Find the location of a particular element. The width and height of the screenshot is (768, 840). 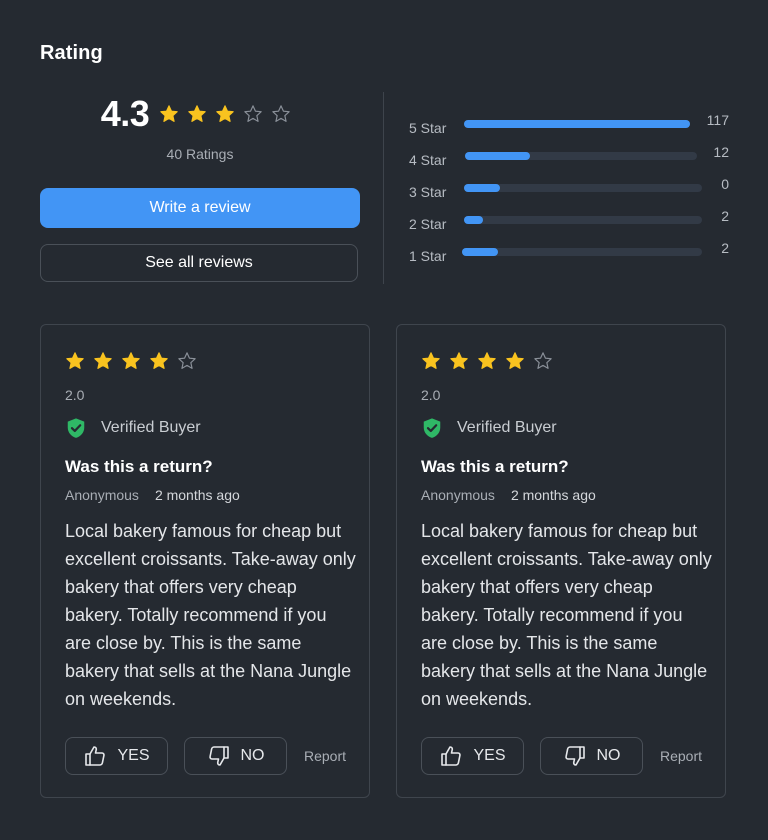

distribution-label: 2 Star is located at coordinates (428, 224).